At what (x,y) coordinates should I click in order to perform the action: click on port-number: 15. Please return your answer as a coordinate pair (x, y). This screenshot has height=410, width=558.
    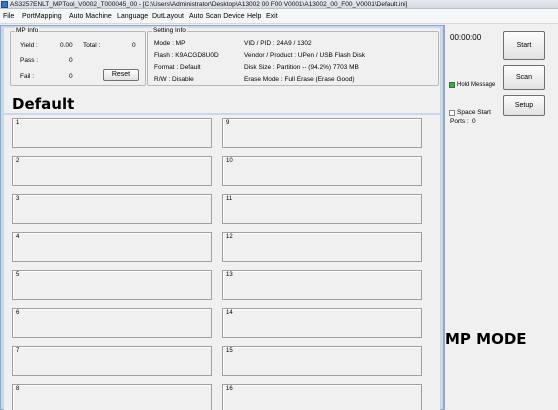
    Looking at the image, I should click on (229, 351).